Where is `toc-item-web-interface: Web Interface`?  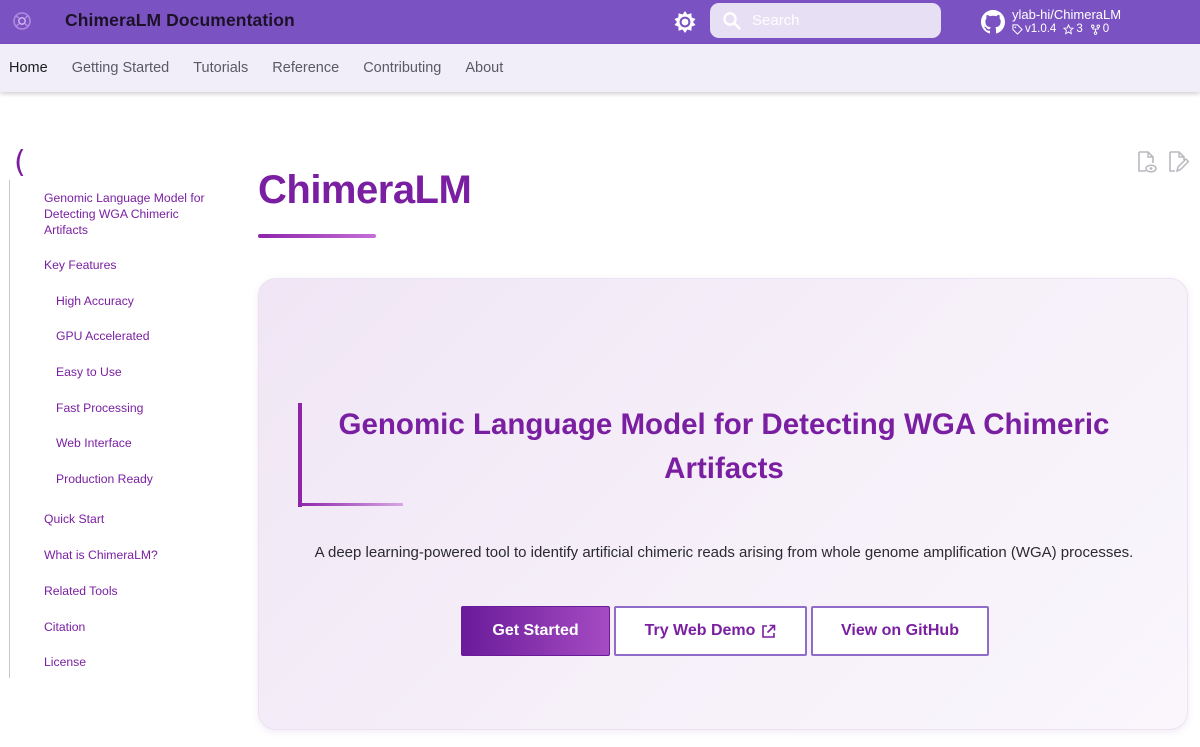 toc-item-web-interface: Web Interface is located at coordinates (94, 443).